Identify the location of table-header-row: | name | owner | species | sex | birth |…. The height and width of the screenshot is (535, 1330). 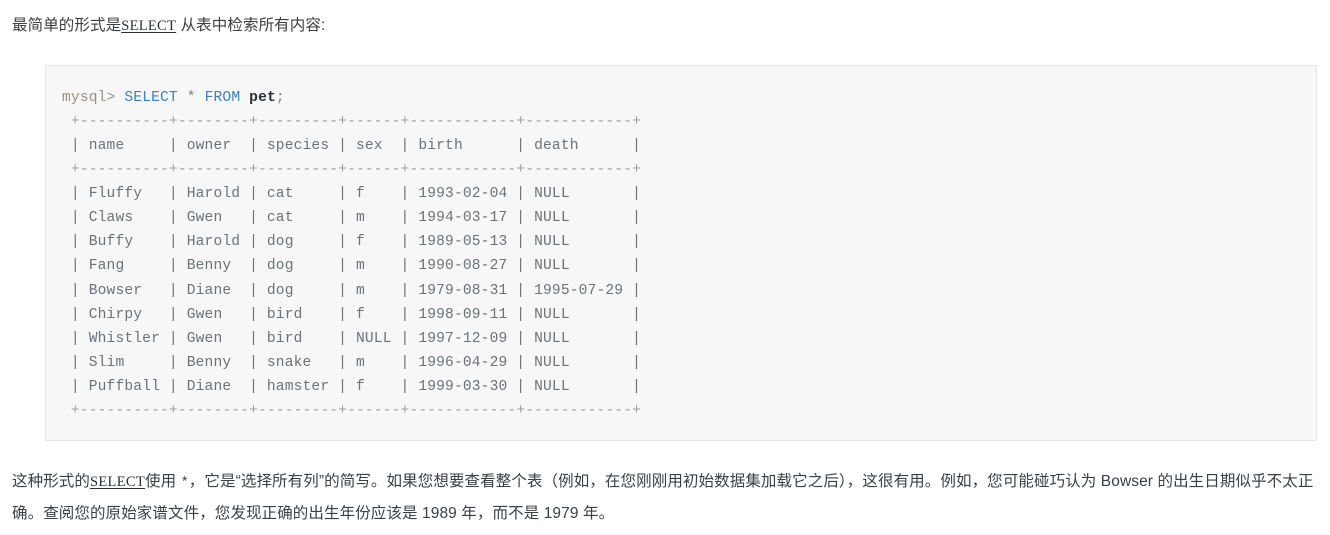
(356, 145).